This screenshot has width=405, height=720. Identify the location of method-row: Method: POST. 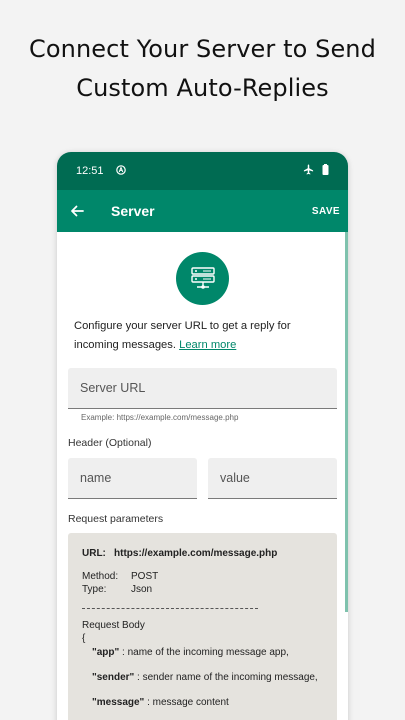
(202, 576).